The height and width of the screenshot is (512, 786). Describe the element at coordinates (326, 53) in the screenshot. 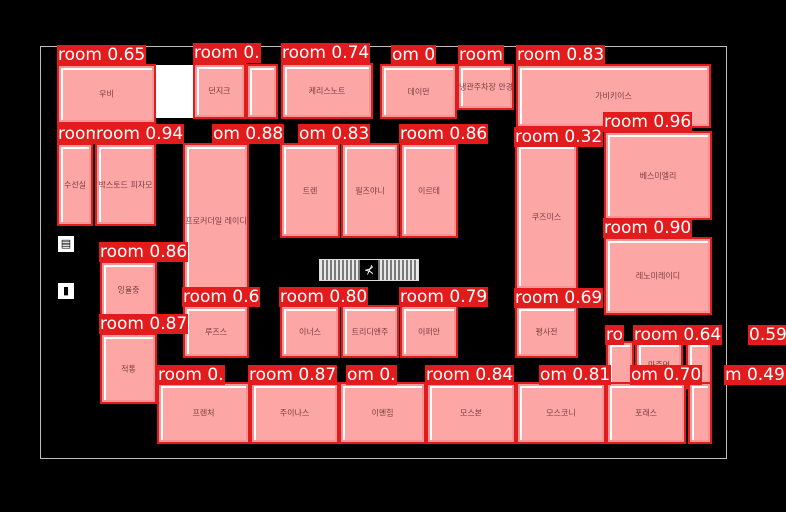

I see `detection-tag: room 0.74` at that location.